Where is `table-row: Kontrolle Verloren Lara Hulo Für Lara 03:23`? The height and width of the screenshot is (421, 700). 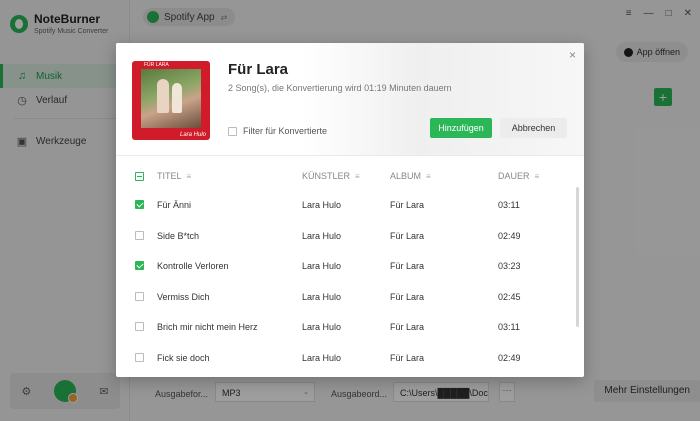
table-row: Kontrolle Verloren Lara Hulo Für Lara 03:23 is located at coordinates (344, 266).